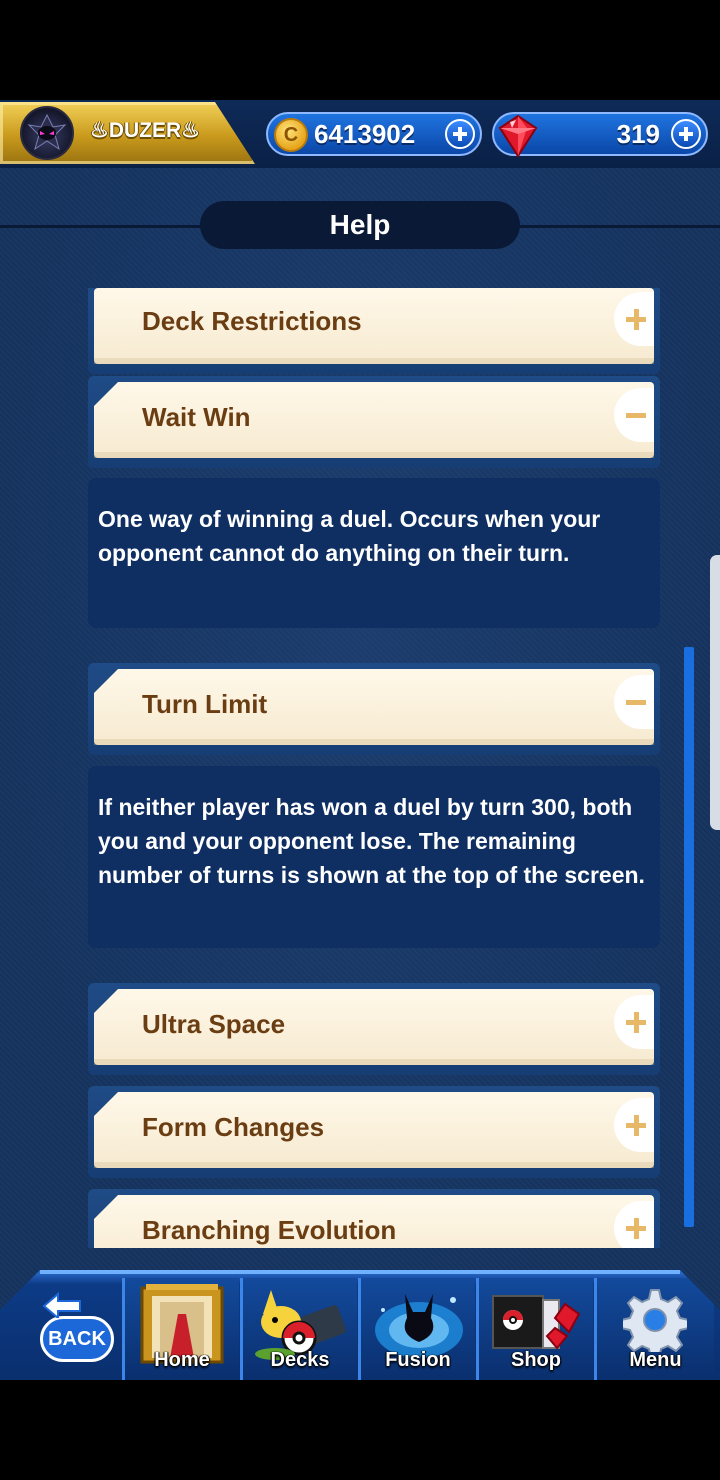 This screenshot has width=720, height=1480. I want to click on coin-value: 6413902, so click(365, 134).